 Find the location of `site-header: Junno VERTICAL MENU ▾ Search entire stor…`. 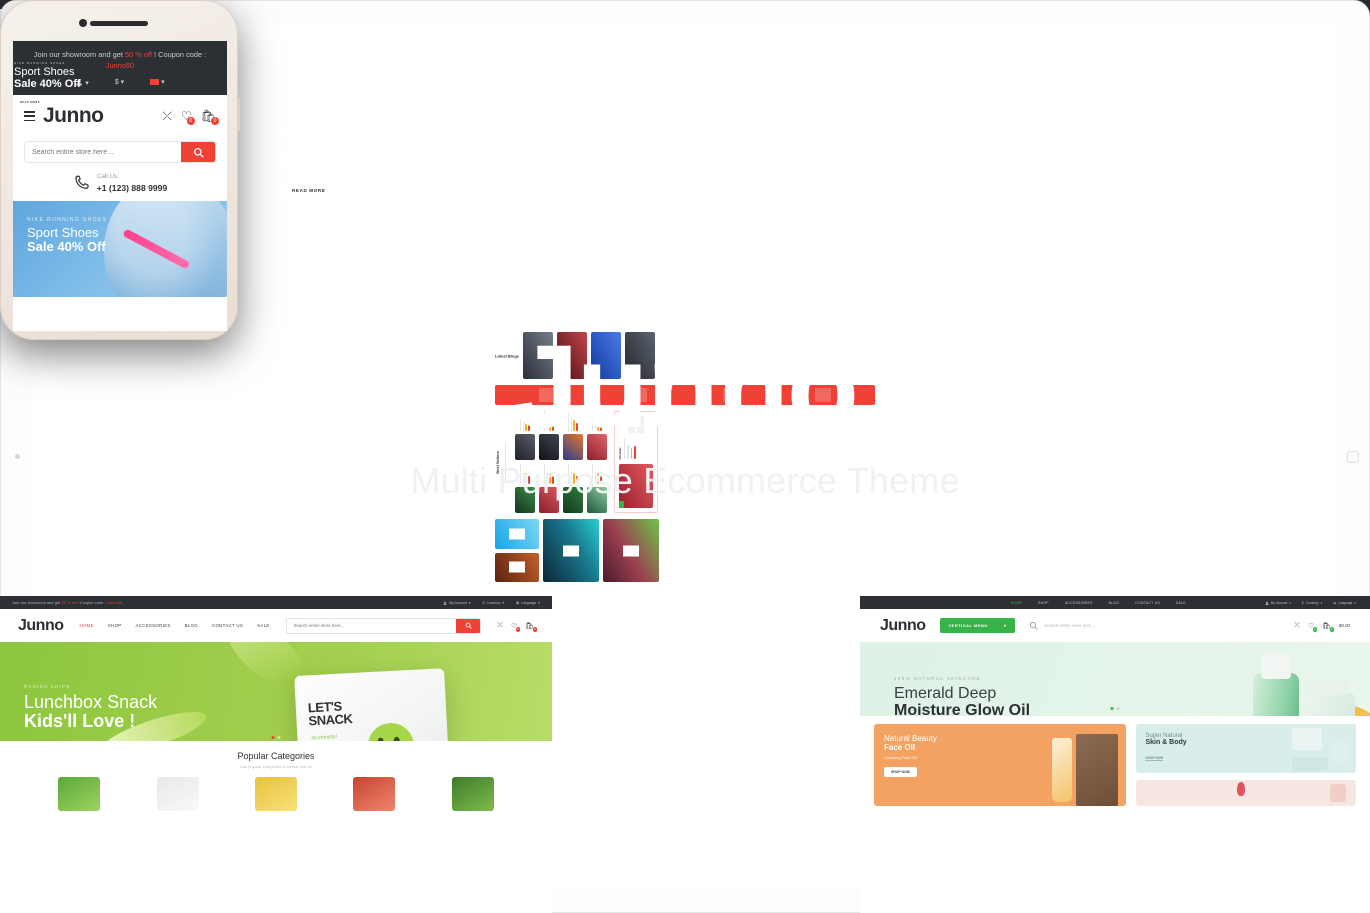

site-header: Junno VERTICAL MENU ▾ Search entire stor… is located at coordinates (1115, 625).